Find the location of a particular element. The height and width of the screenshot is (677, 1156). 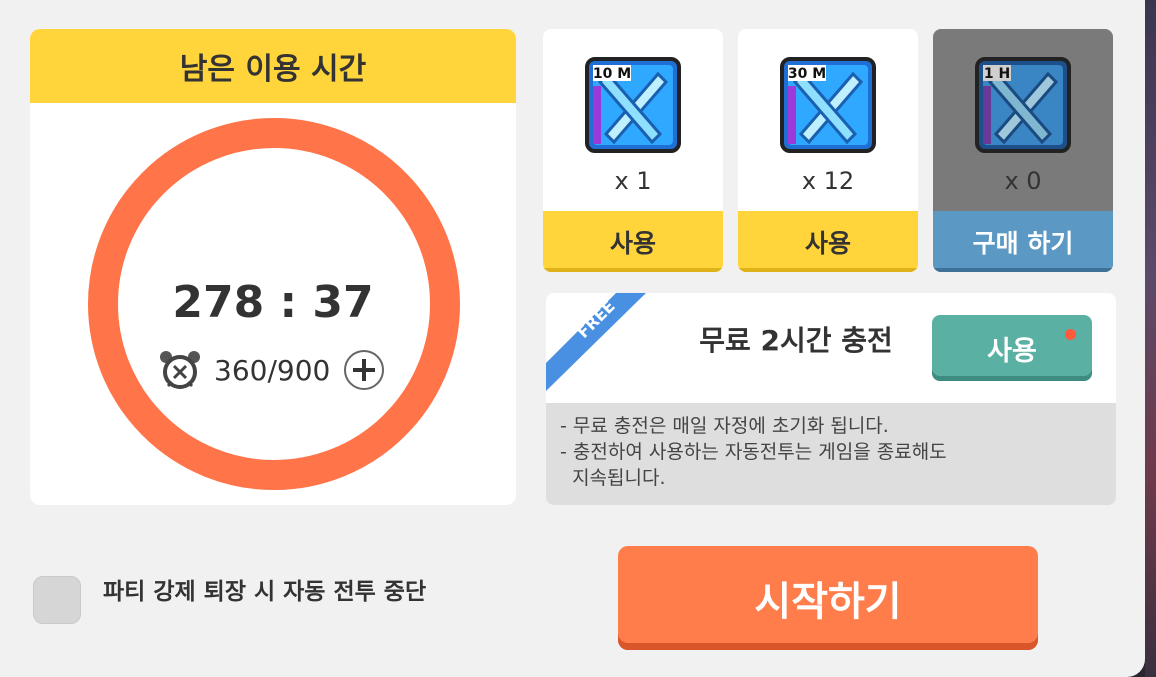

item-10m-card: 10 M x 1 사용 is located at coordinates (633, 150).